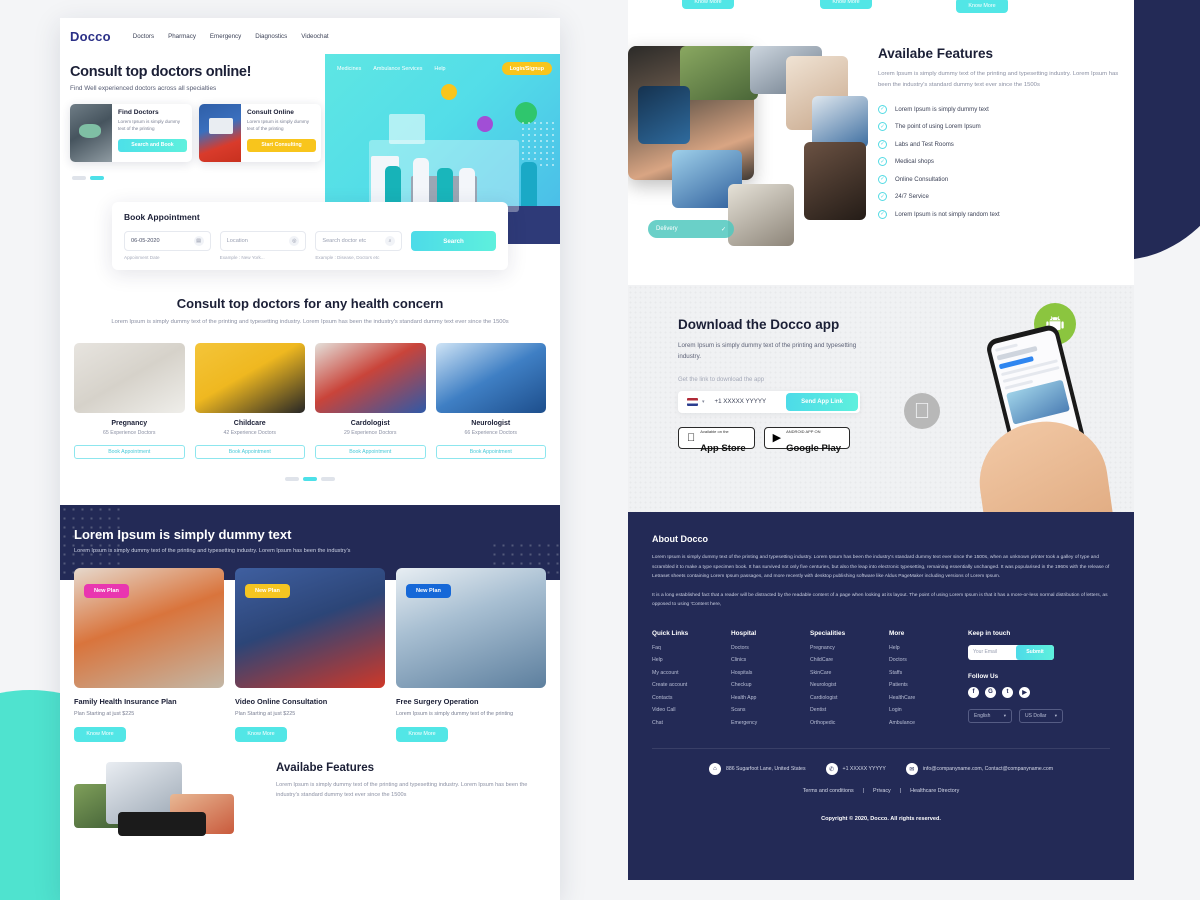 This screenshot has height=900, width=1200. Describe the element at coordinates (359, 241) in the screenshot. I see `doctor-search-input: Search doctor etc ⌕` at that location.